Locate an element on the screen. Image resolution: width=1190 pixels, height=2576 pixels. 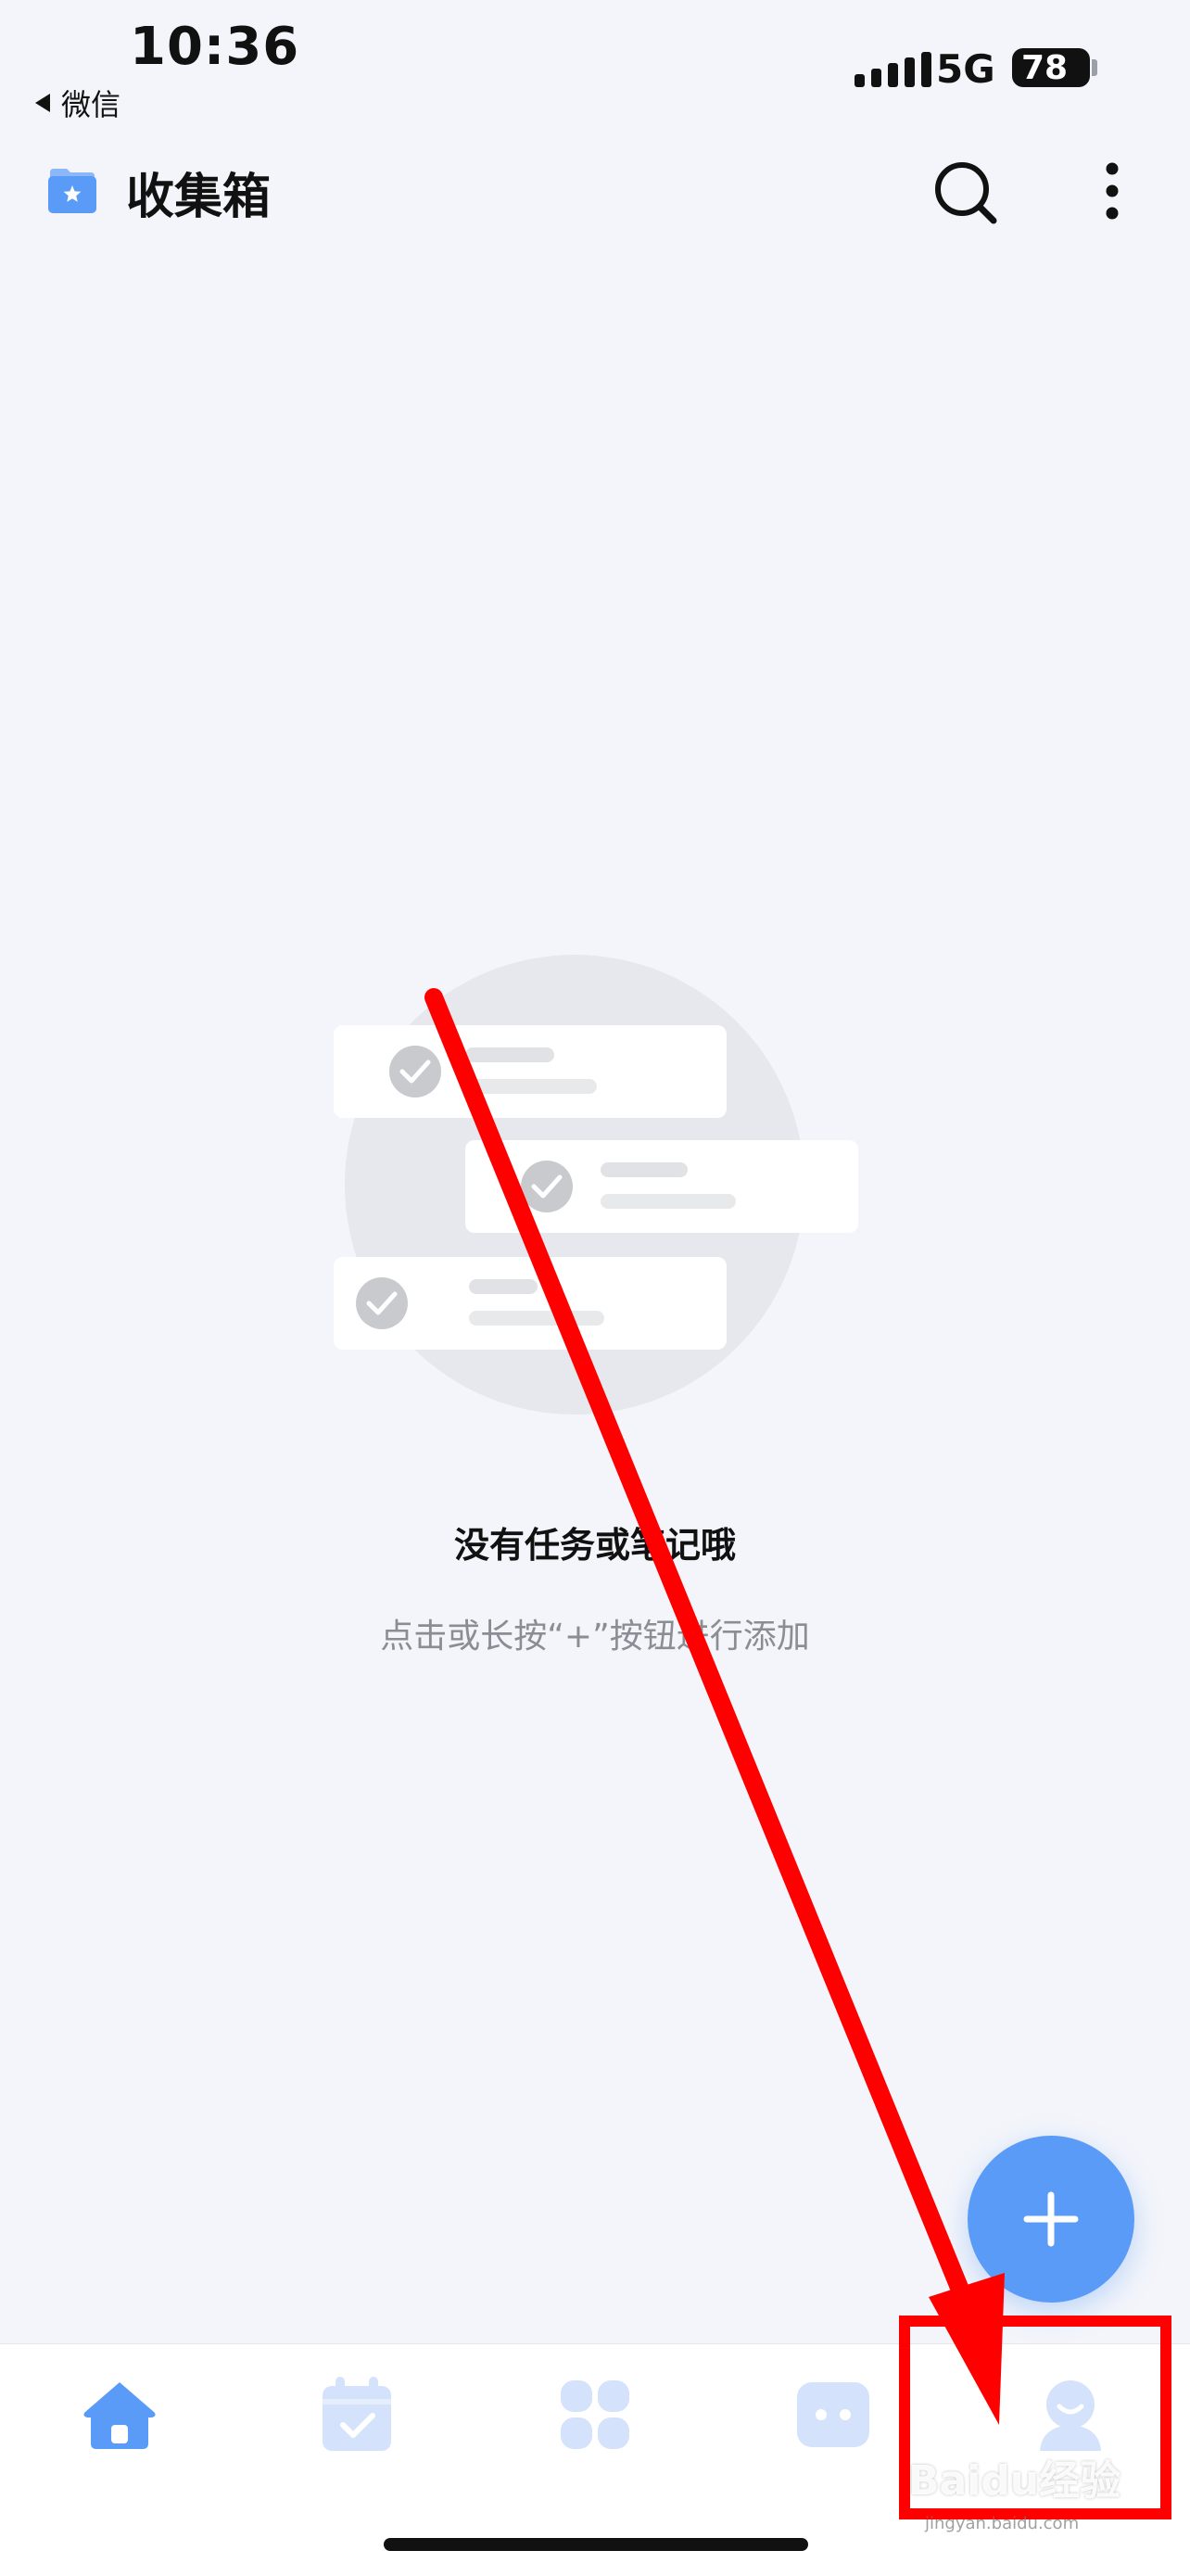
empty-state-subtitle: 点击或长按“+”按钮进行添加 is located at coordinates (595, 1637).